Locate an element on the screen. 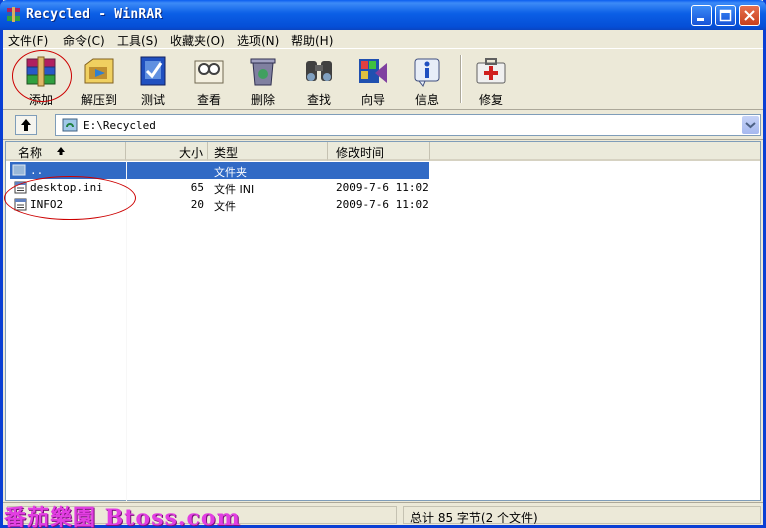 The width and height of the screenshot is (766, 528). recycle-folder-icon is located at coordinates (70, 125).